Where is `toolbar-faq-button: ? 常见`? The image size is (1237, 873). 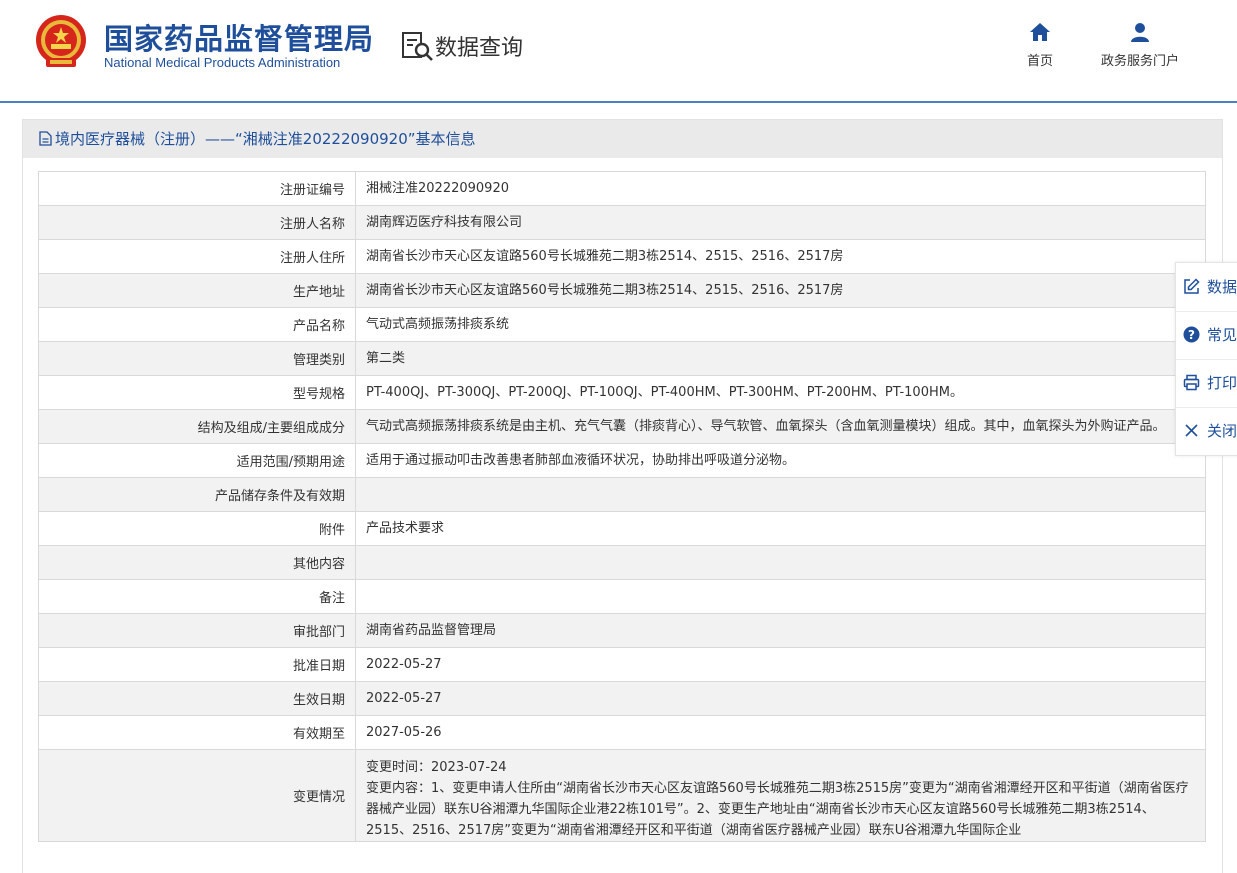 toolbar-faq-button: ? 常见 is located at coordinates (1206, 335).